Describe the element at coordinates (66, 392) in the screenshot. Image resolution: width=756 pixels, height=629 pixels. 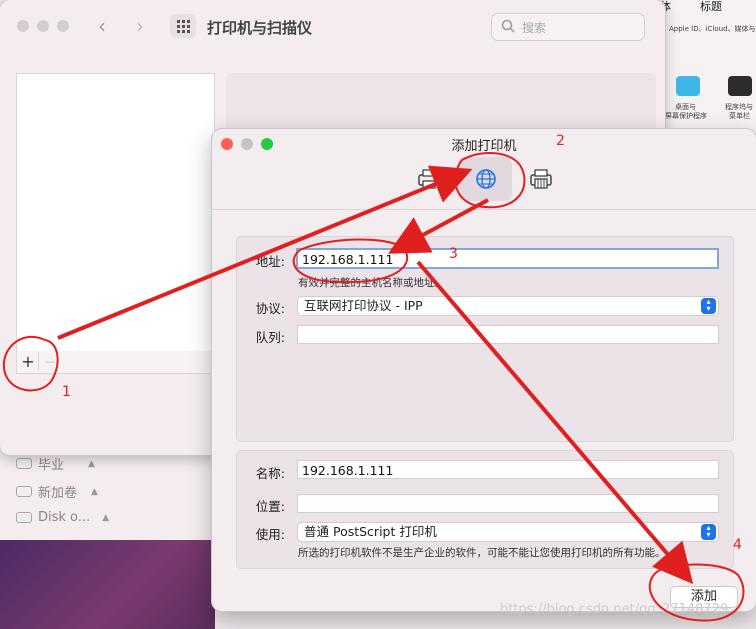
I see `annotation-number: 1` at that location.